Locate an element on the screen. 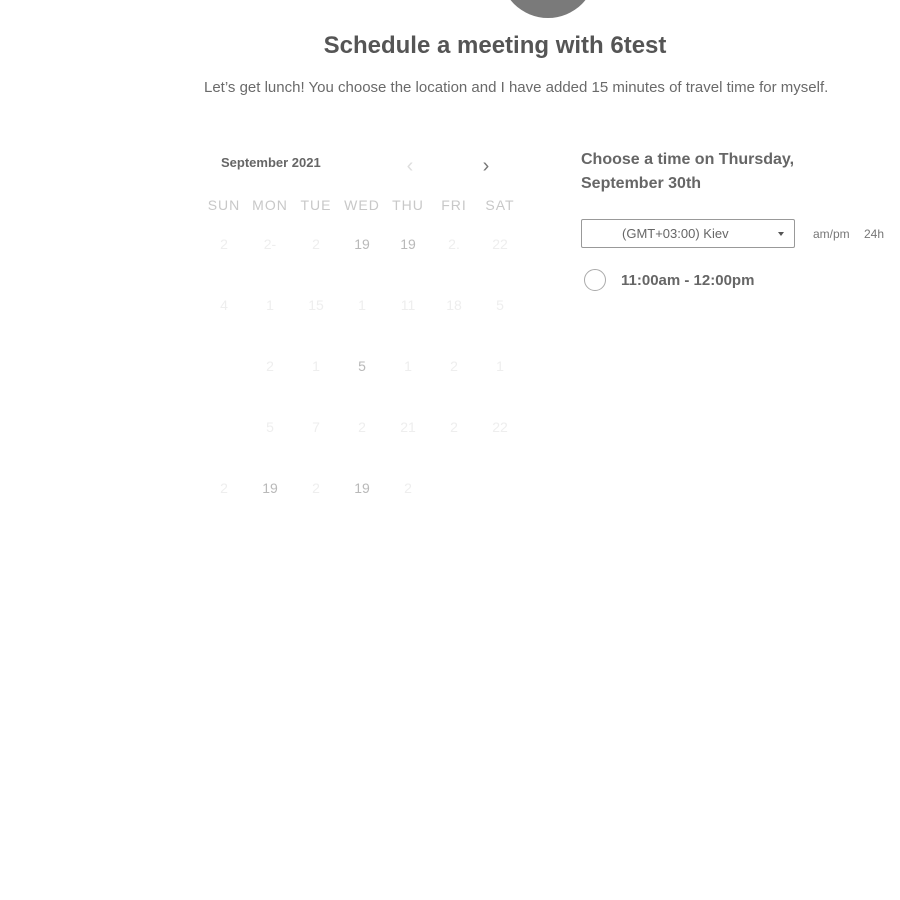  caret-down-icon is located at coordinates (781, 234).